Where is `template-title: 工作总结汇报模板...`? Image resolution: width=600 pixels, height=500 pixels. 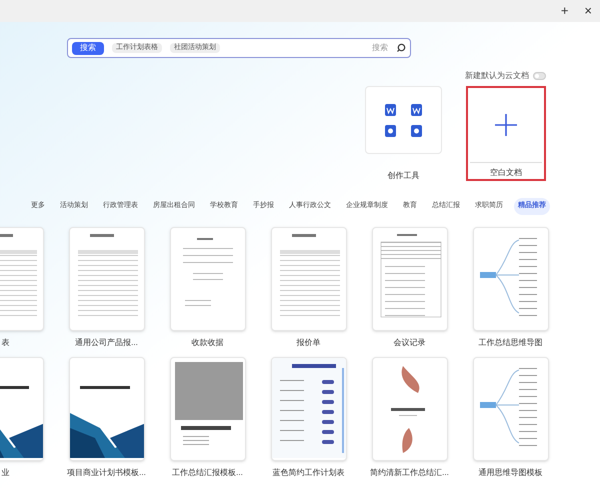
template-title: 工作总结汇报模板... is located at coordinates (207, 472).